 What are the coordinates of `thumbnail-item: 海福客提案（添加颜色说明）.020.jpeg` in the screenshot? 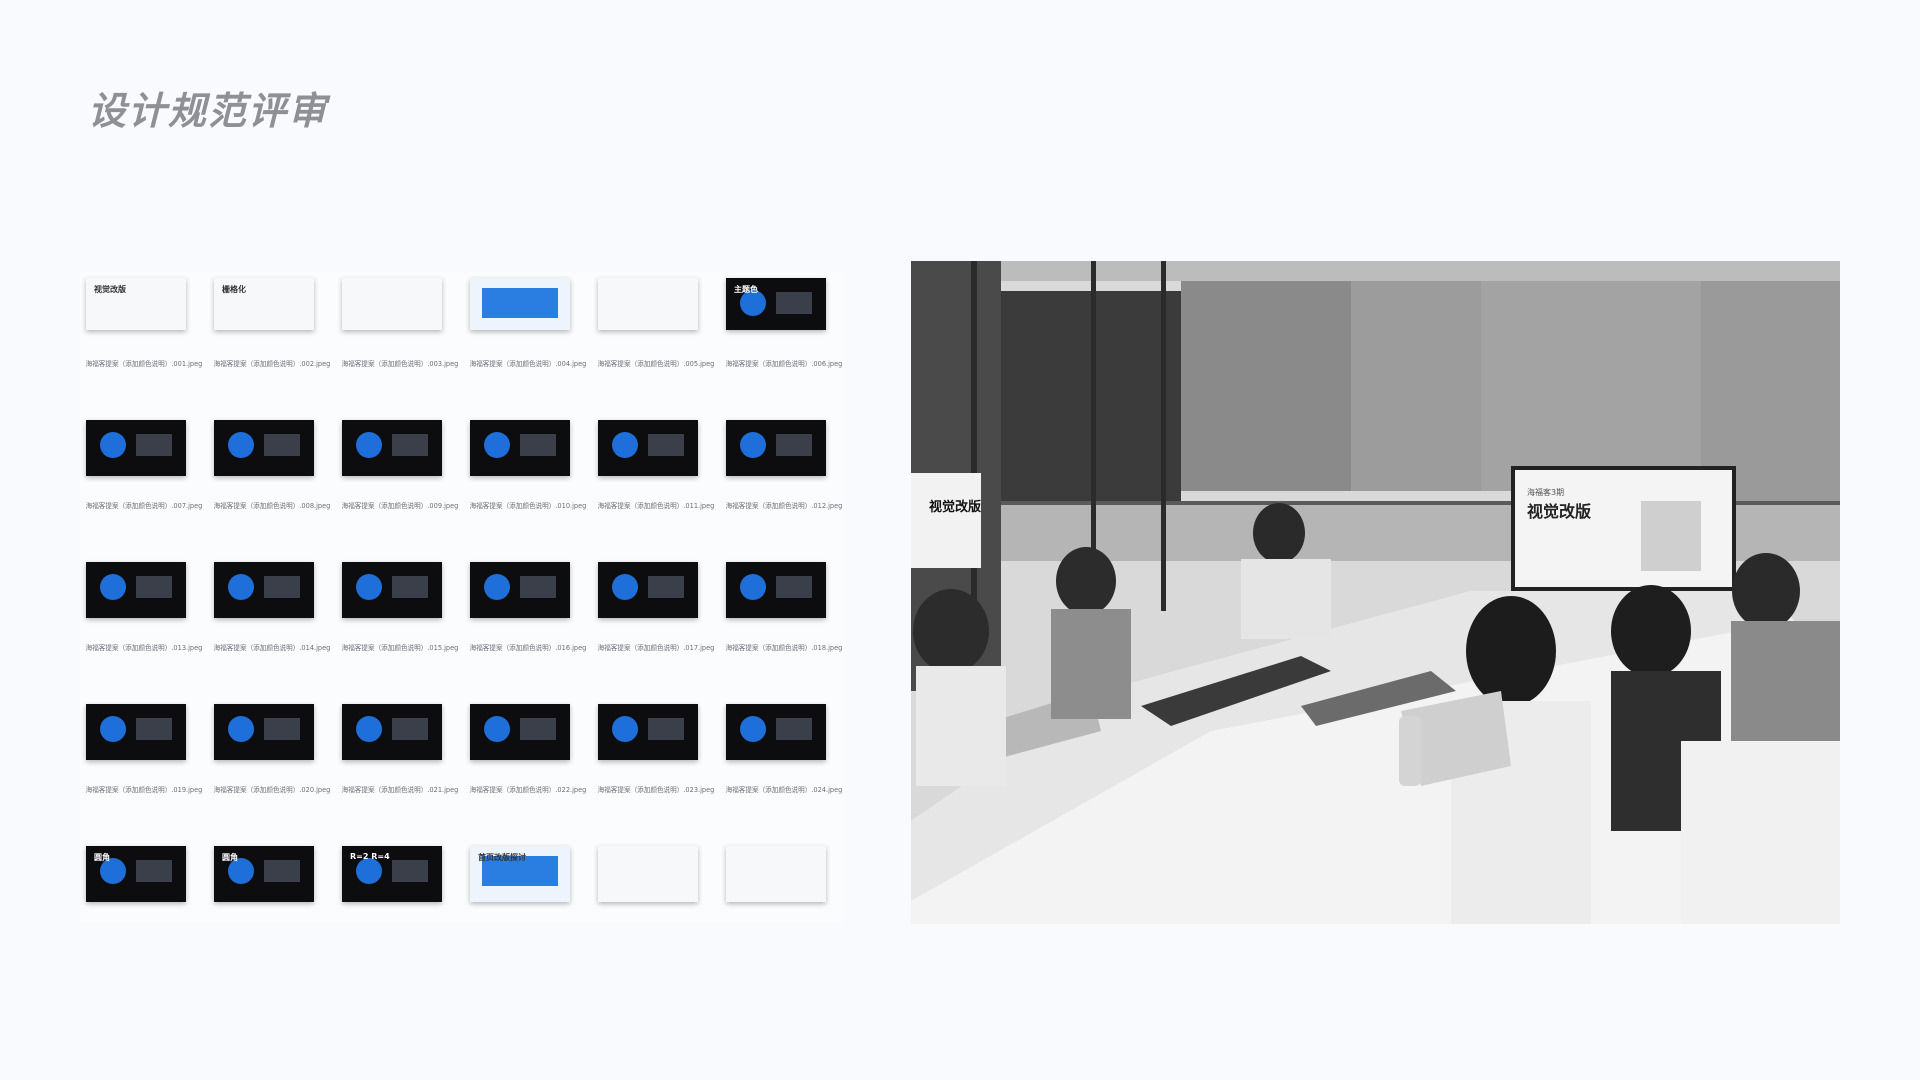 It's located at (272, 769).